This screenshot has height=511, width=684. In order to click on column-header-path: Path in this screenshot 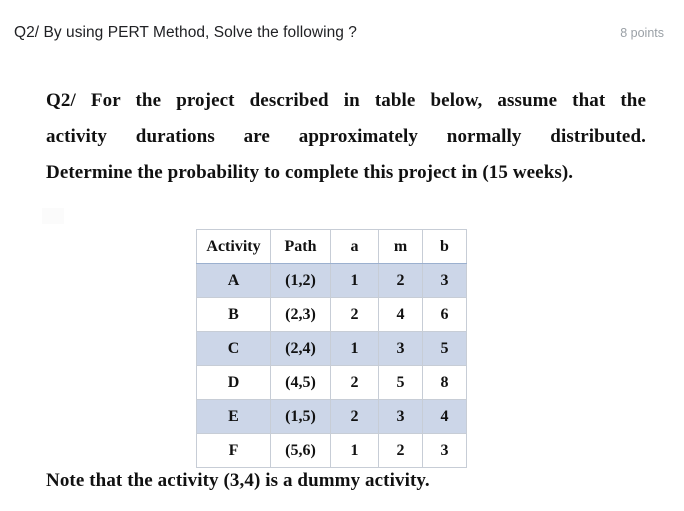, I will do `click(300, 246)`.